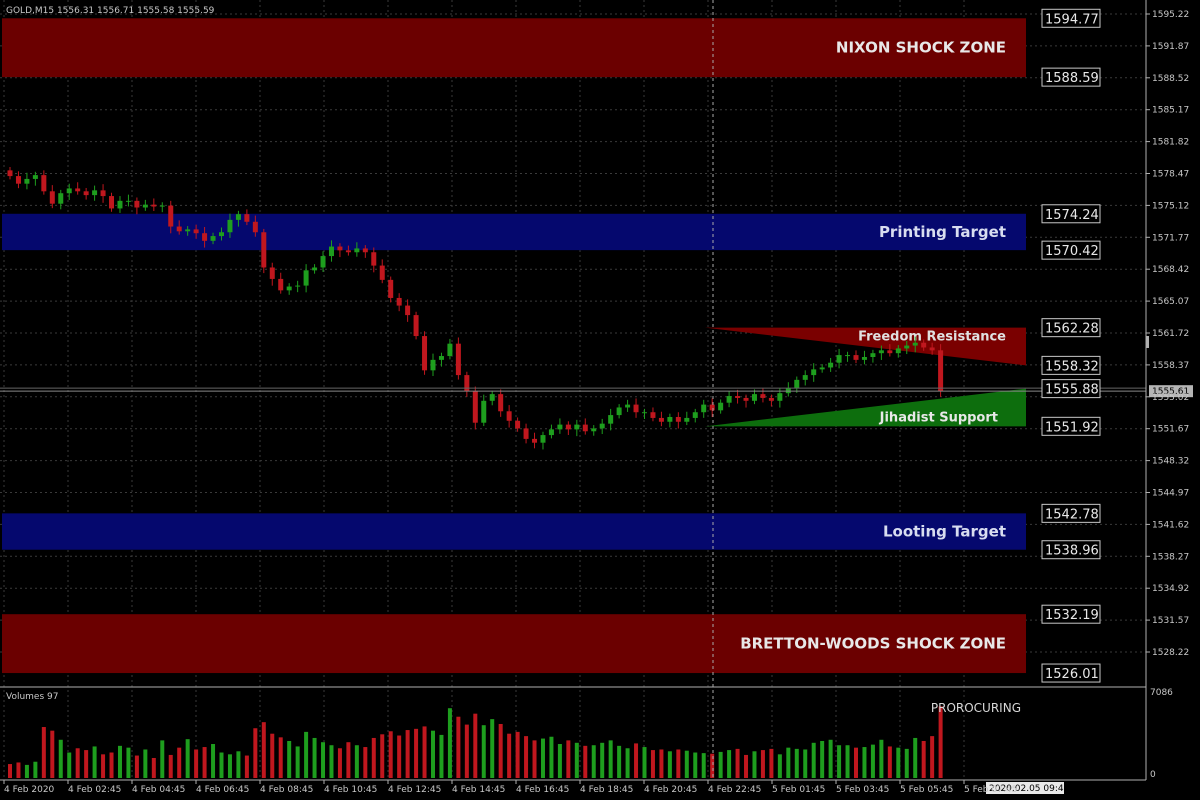  I want to click on time-tick-label: 5 Feb 07:45, so click(990, 790).